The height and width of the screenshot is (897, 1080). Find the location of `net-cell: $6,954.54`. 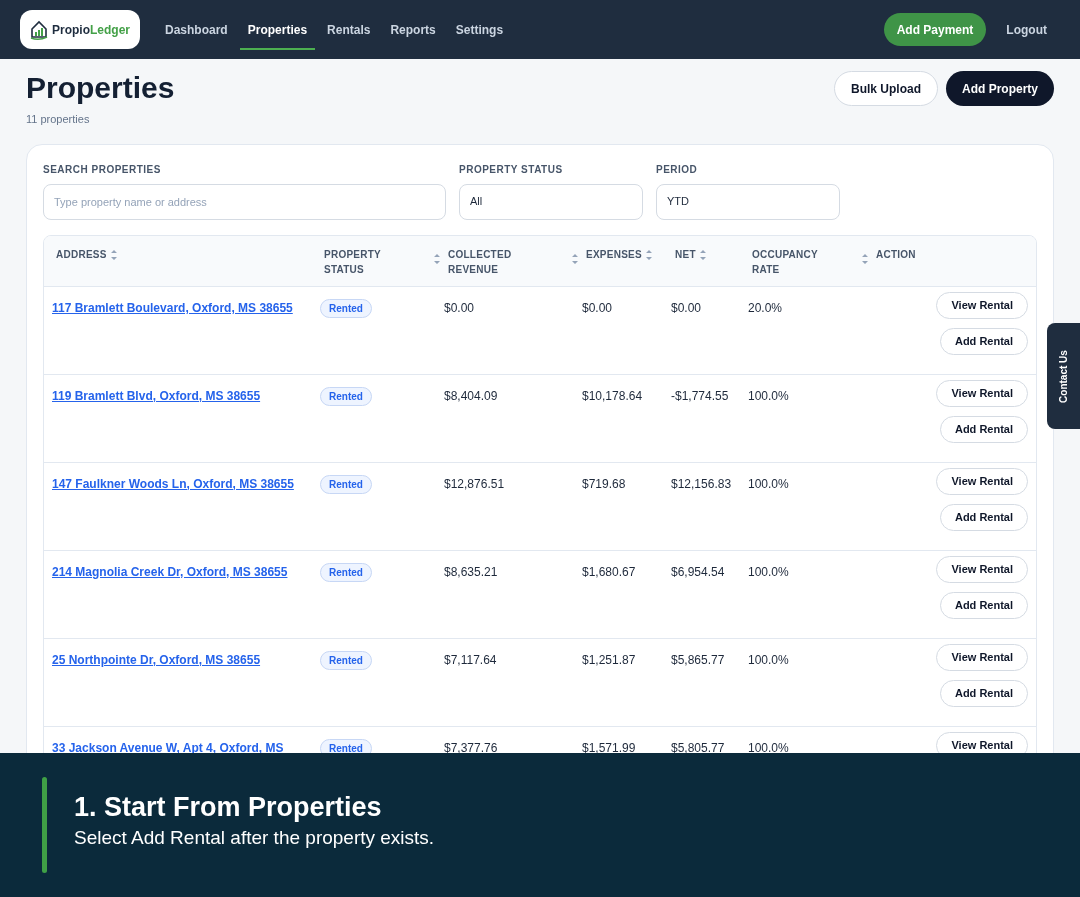

net-cell: $6,954.54 is located at coordinates (698, 571).